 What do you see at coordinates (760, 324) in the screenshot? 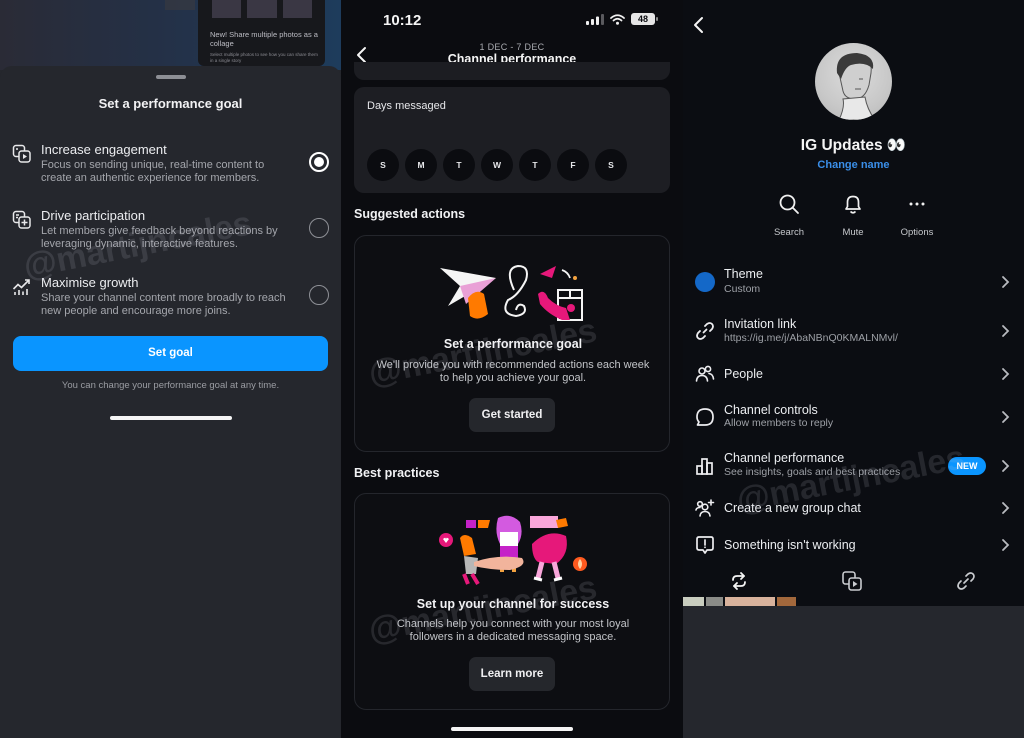
I see `row-title: Invitation link` at bounding box center [760, 324].